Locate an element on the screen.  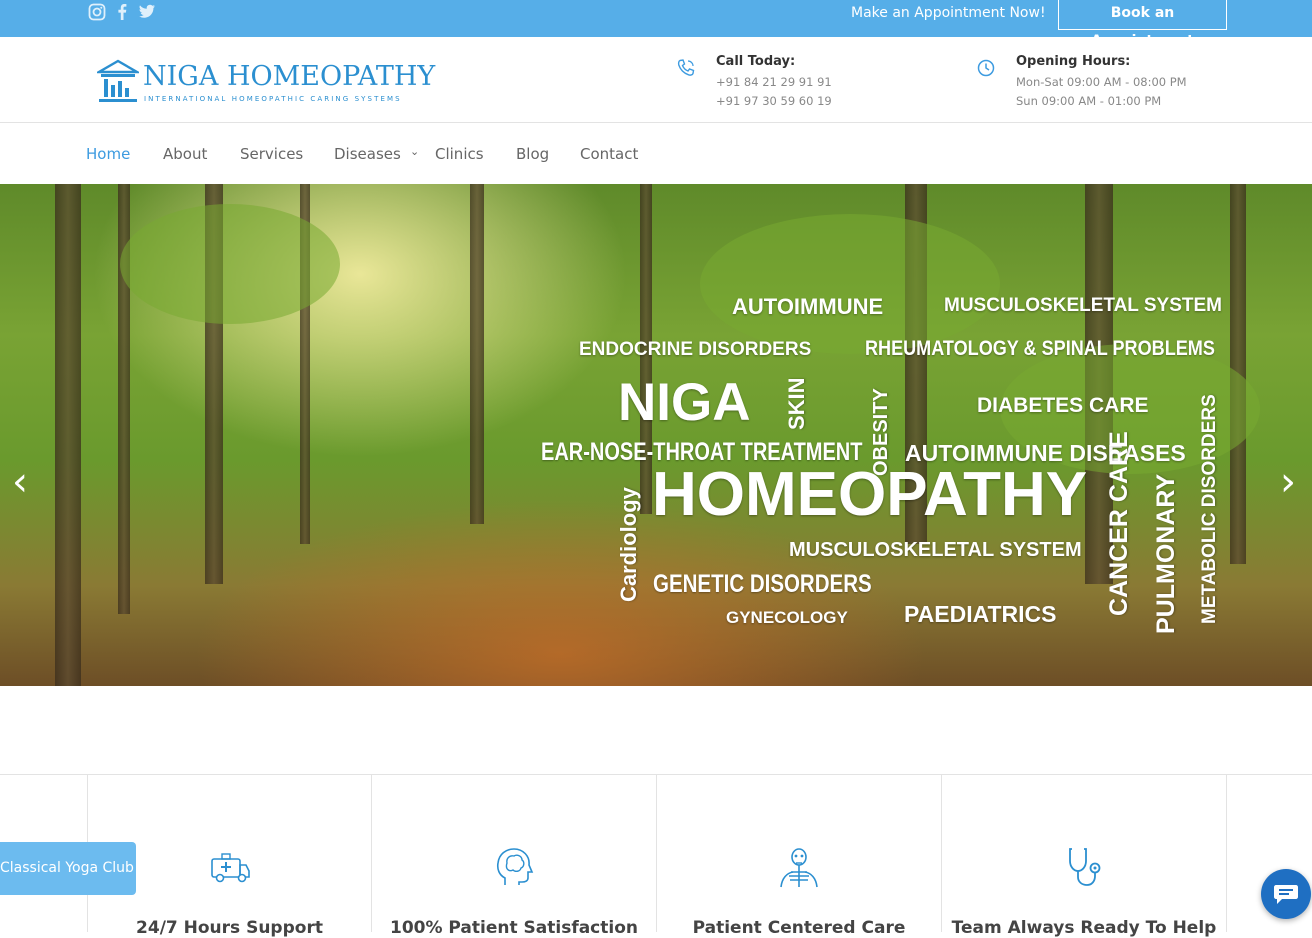
hours-sunday: Sun 09:00 AM - 01:00 PM is located at coordinates (1089, 101).